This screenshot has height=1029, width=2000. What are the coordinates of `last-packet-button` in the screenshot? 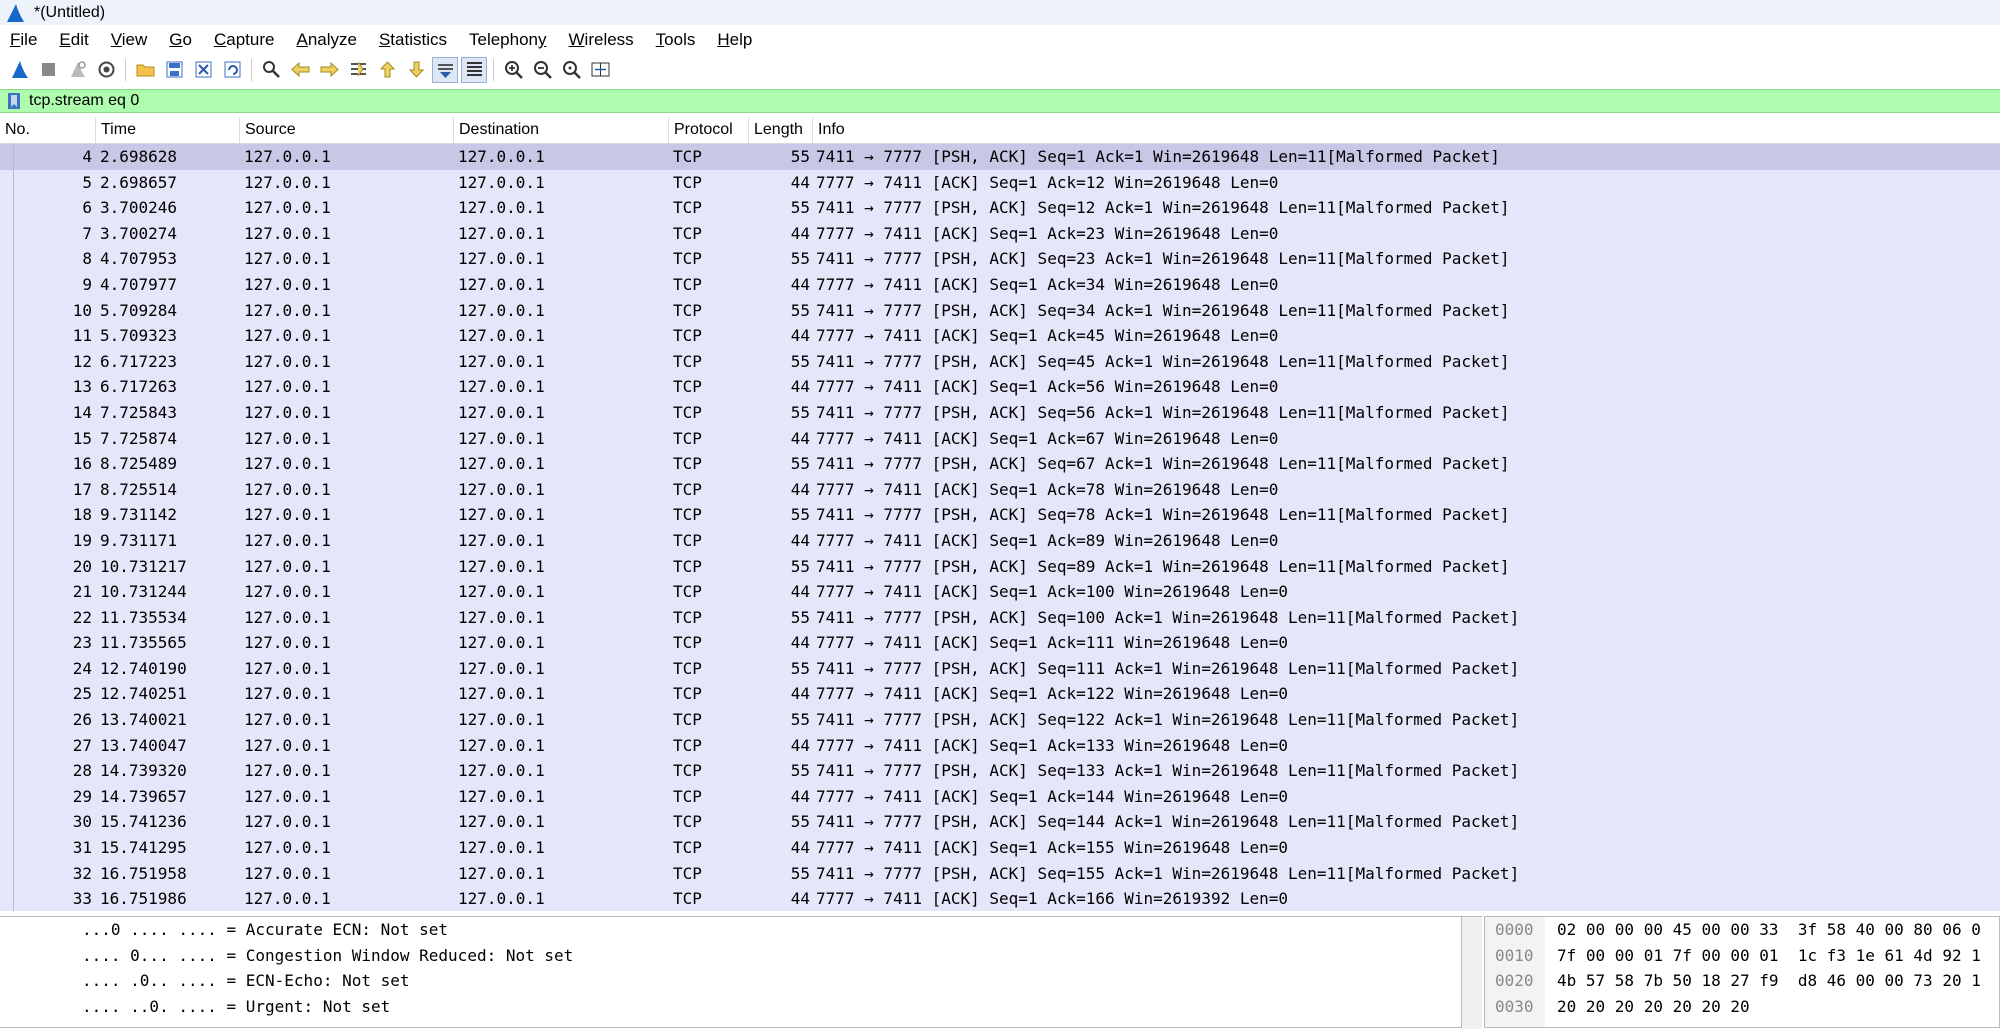 It's located at (416, 70).